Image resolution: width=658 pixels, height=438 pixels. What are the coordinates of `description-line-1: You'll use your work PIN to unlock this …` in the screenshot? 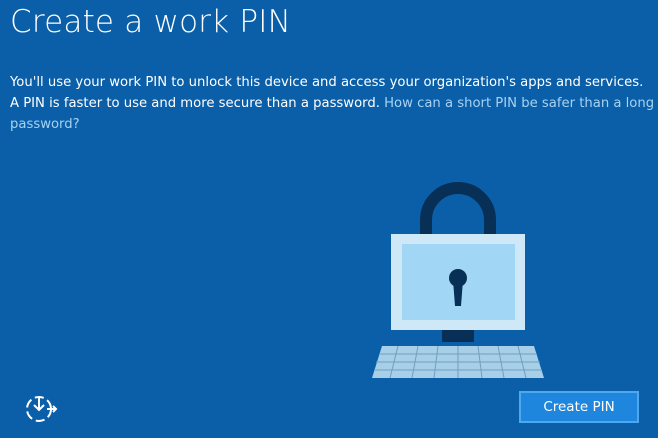 It's located at (327, 82).